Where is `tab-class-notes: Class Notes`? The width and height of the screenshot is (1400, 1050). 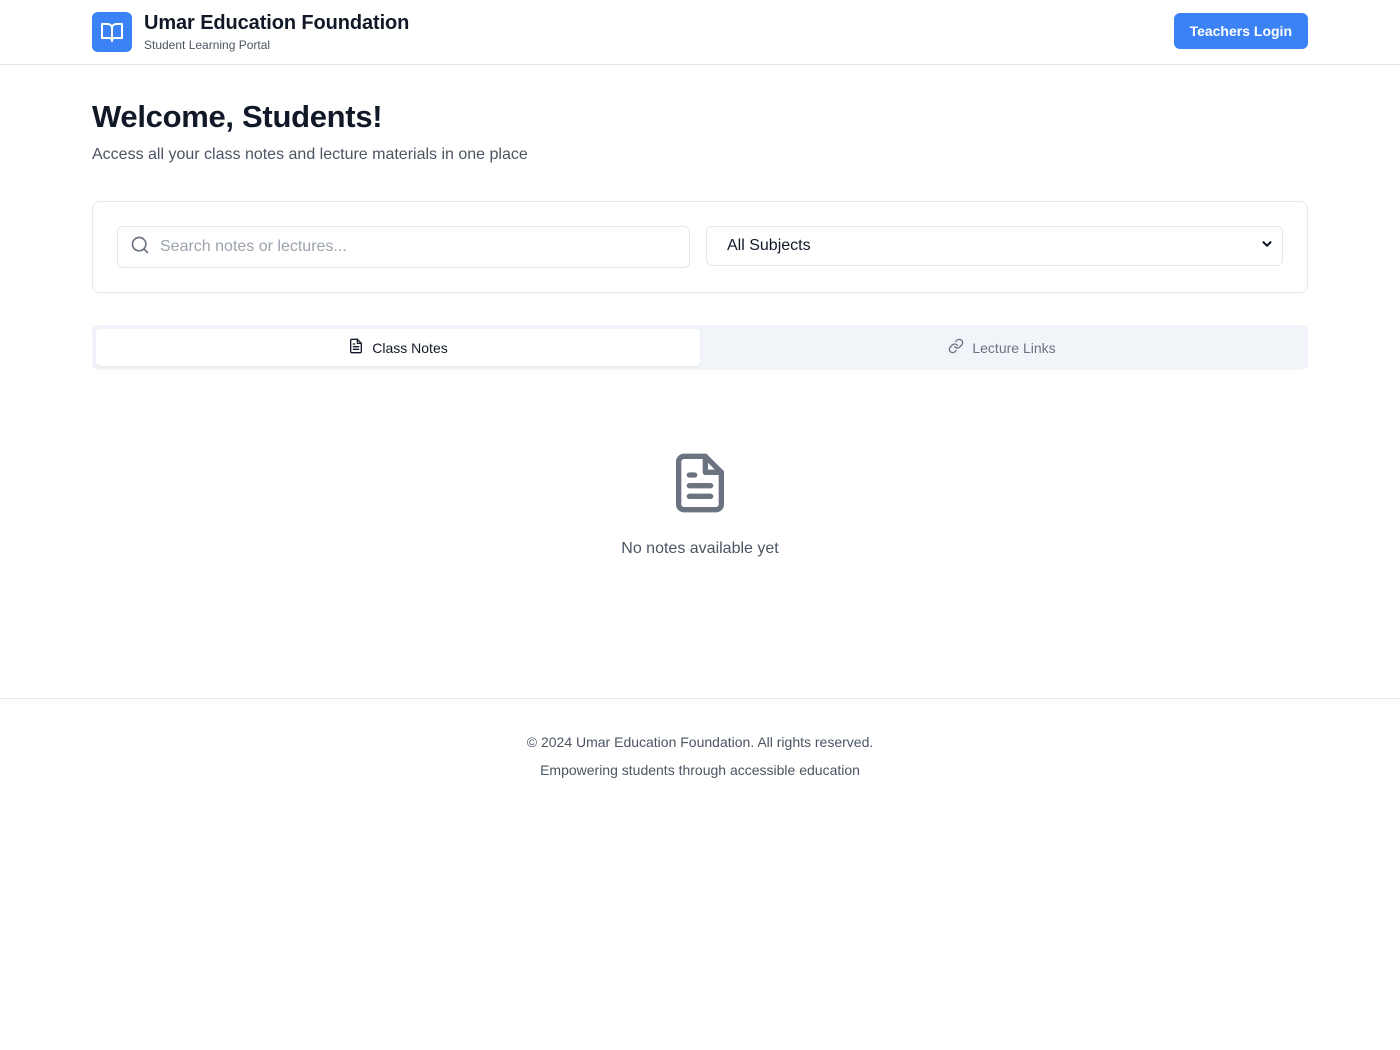 tab-class-notes: Class Notes is located at coordinates (398, 347).